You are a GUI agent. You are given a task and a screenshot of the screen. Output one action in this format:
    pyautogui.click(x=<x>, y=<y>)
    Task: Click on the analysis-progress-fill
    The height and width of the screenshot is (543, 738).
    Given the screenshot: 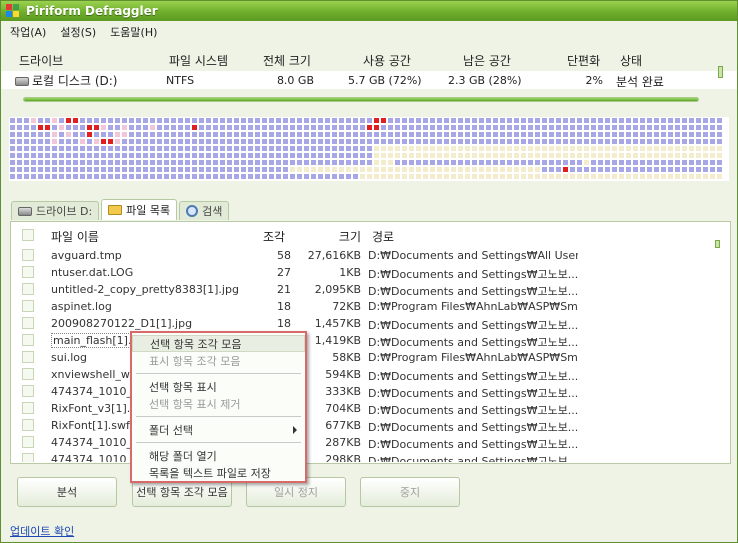 What is the action you would take?
    pyautogui.click(x=361, y=99)
    